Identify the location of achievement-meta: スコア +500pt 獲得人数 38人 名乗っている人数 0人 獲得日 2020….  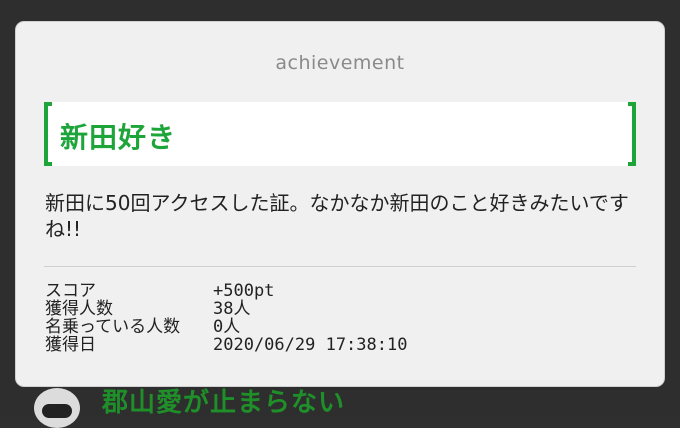
(340, 318).